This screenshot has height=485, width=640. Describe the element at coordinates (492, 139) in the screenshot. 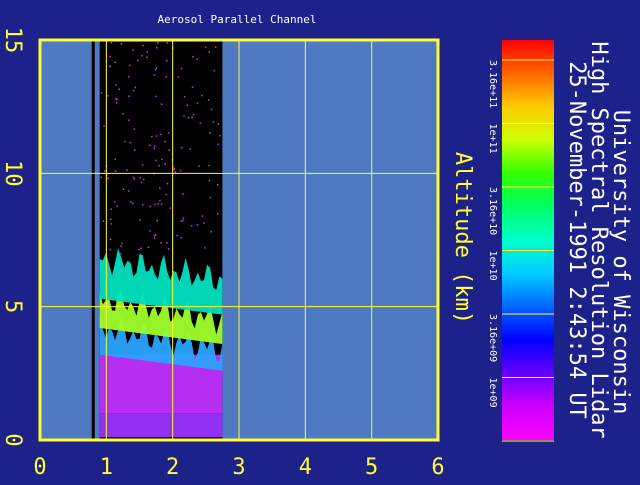

I see `colorbar-tick-label: 1e+11` at that location.